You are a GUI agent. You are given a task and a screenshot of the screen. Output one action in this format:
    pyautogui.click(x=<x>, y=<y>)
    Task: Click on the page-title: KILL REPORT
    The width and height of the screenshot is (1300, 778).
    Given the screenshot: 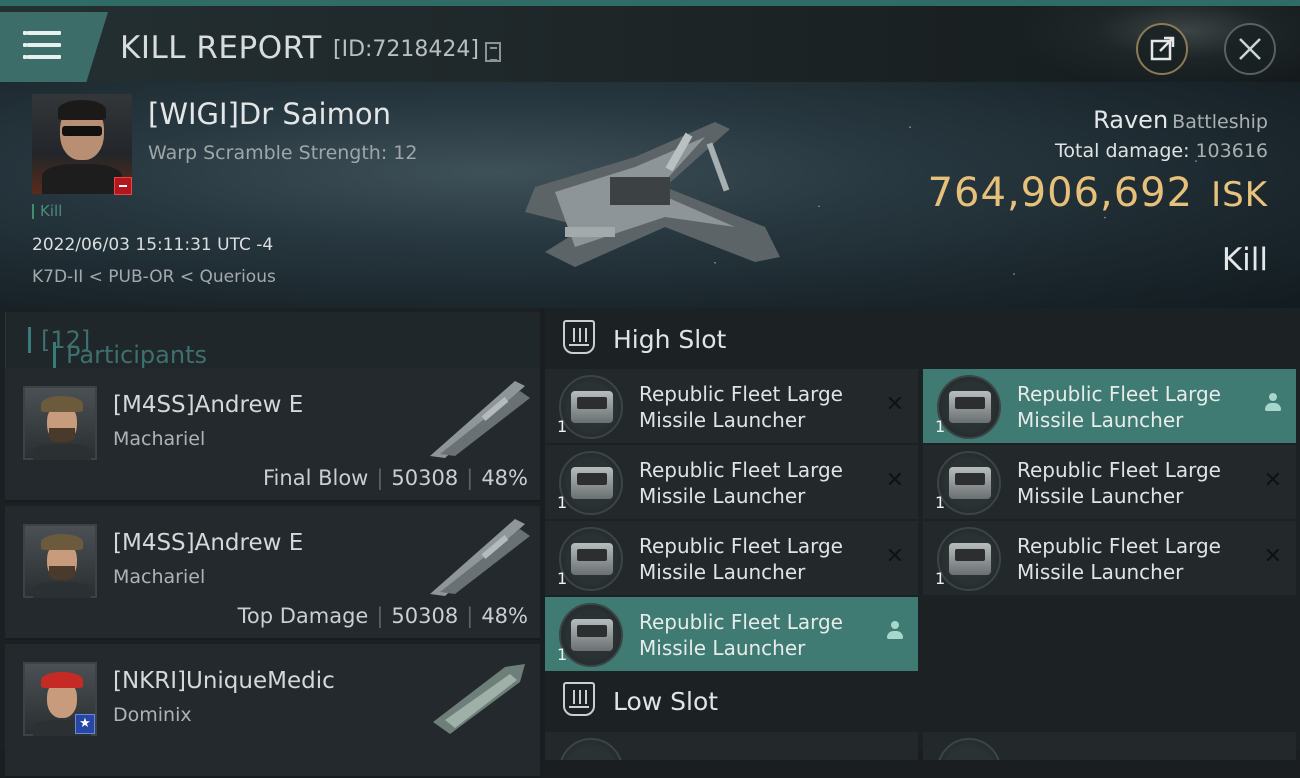 What is the action you would take?
    pyautogui.click(x=221, y=48)
    